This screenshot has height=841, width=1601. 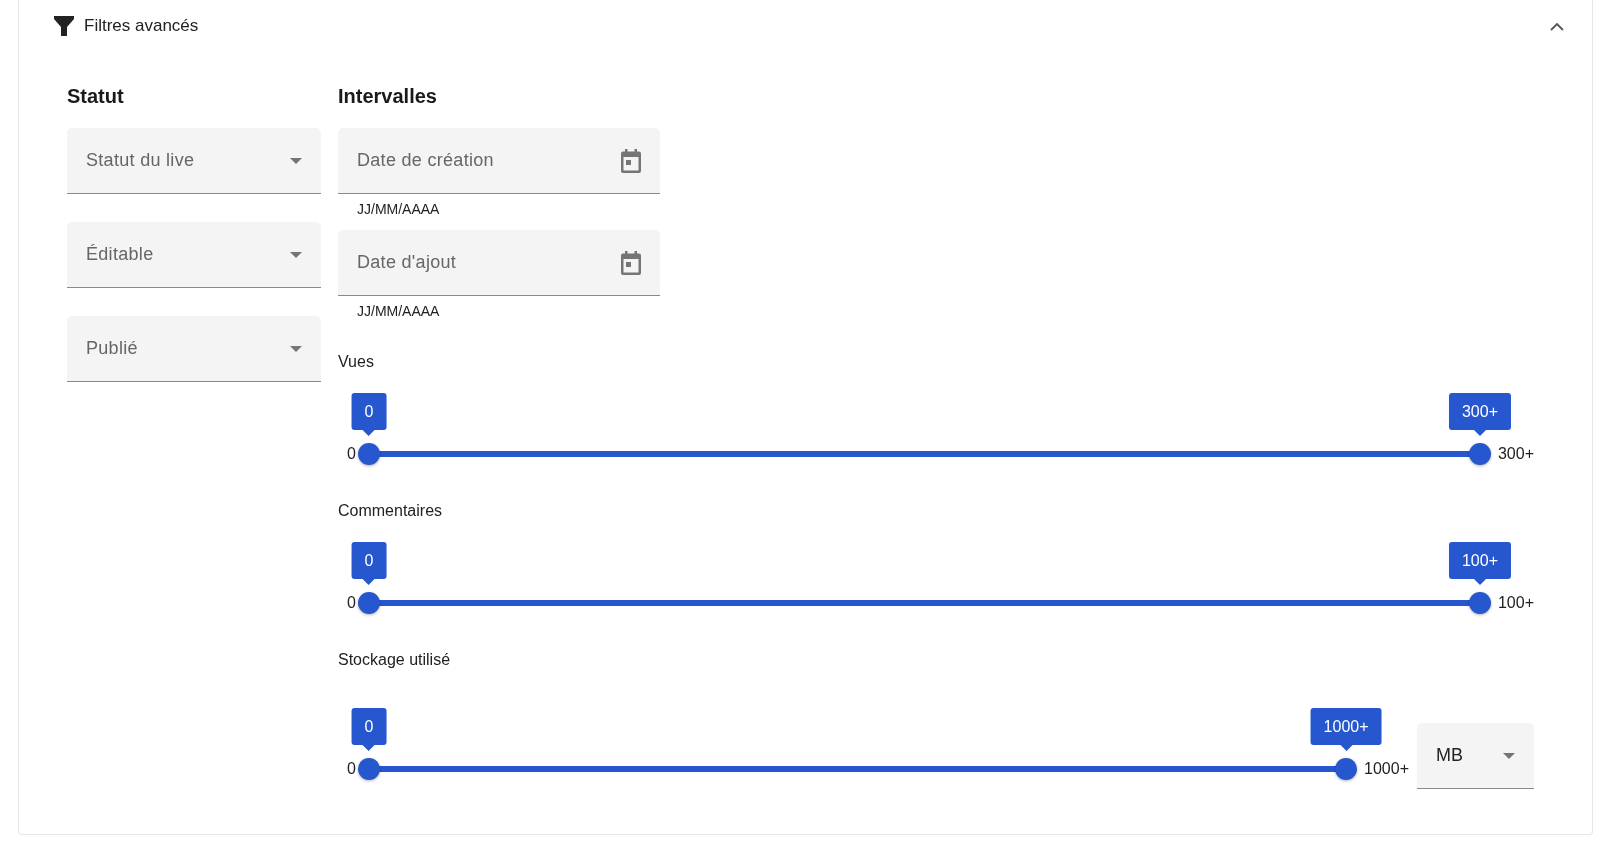 What do you see at coordinates (1515, 603) in the screenshot?
I see `slider-max-label: 100+` at bounding box center [1515, 603].